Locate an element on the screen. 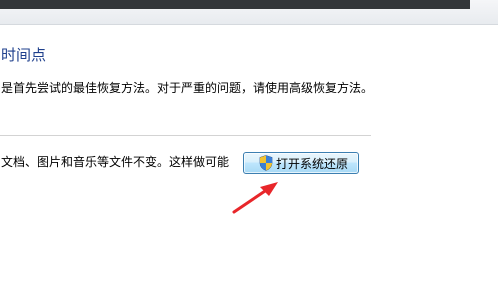  open-system-restore-button: 打开系统还原 is located at coordinates (301, 163).